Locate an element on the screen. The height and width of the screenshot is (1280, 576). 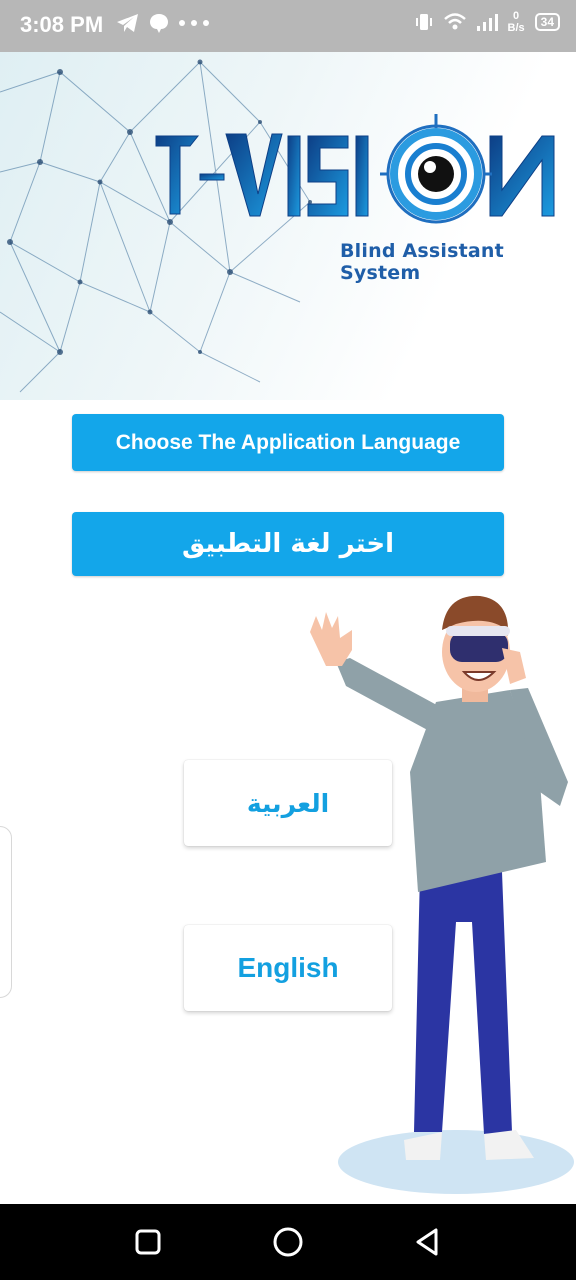
system-nav-bar is located at coordinates (288, 1242).